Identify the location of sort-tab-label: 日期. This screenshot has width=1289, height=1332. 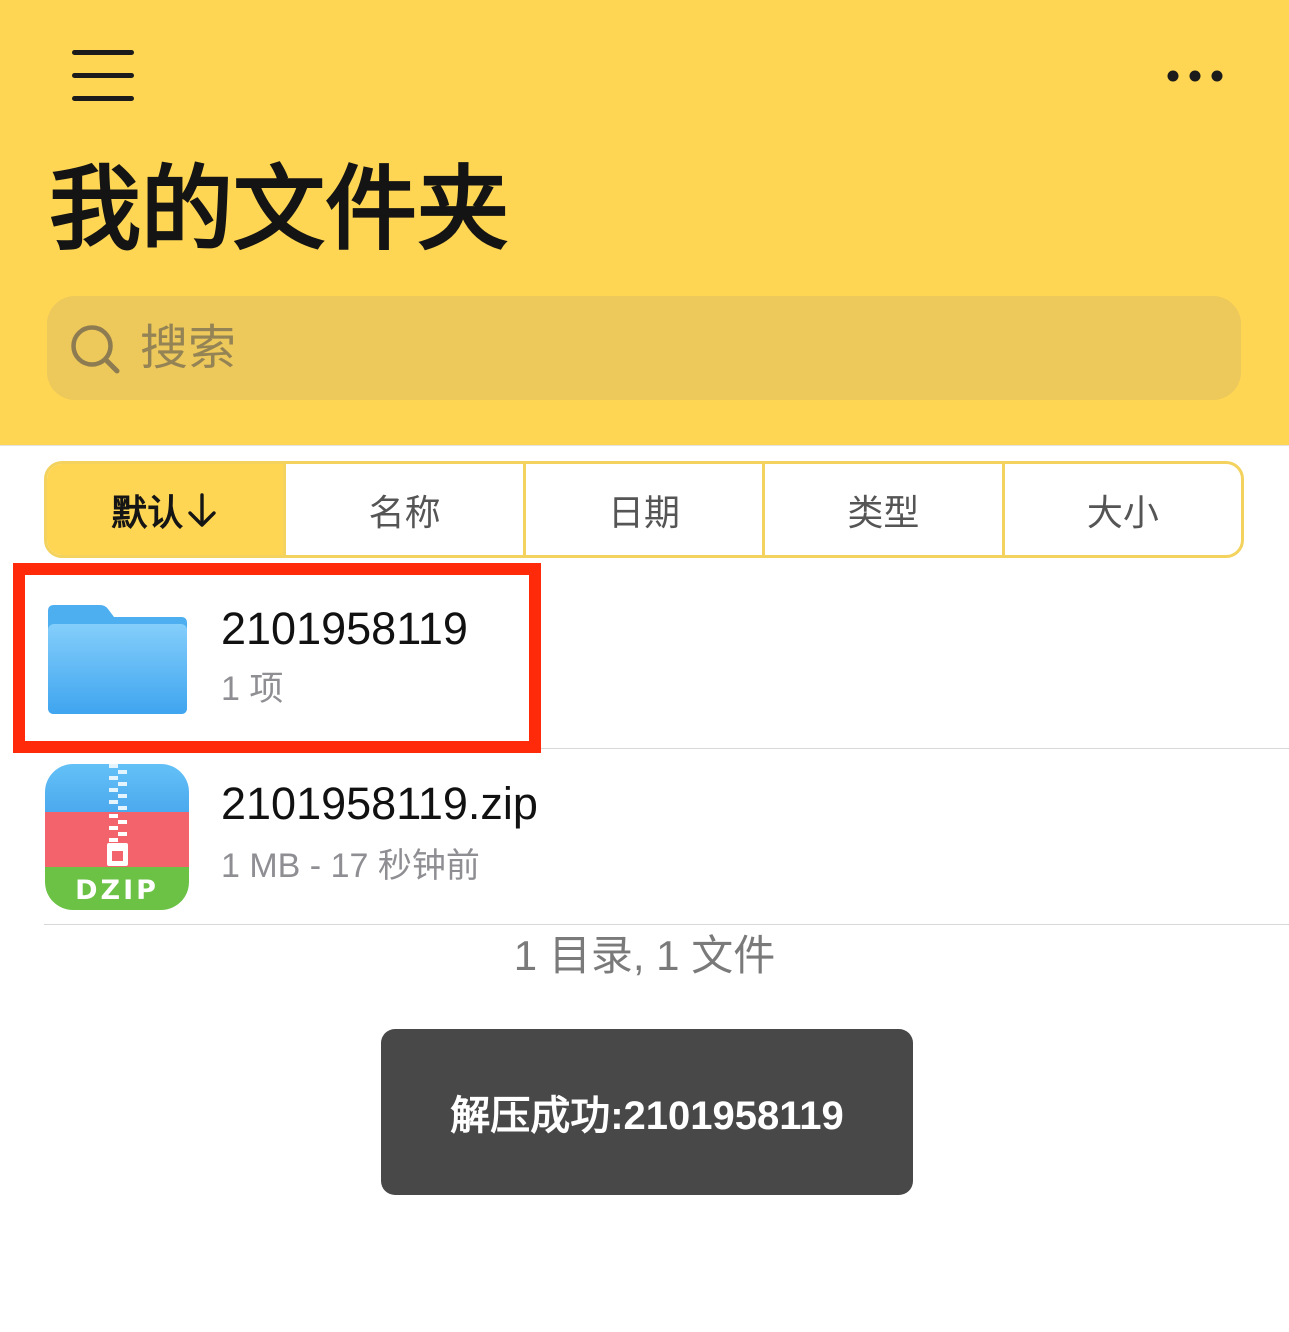
(644, 512).